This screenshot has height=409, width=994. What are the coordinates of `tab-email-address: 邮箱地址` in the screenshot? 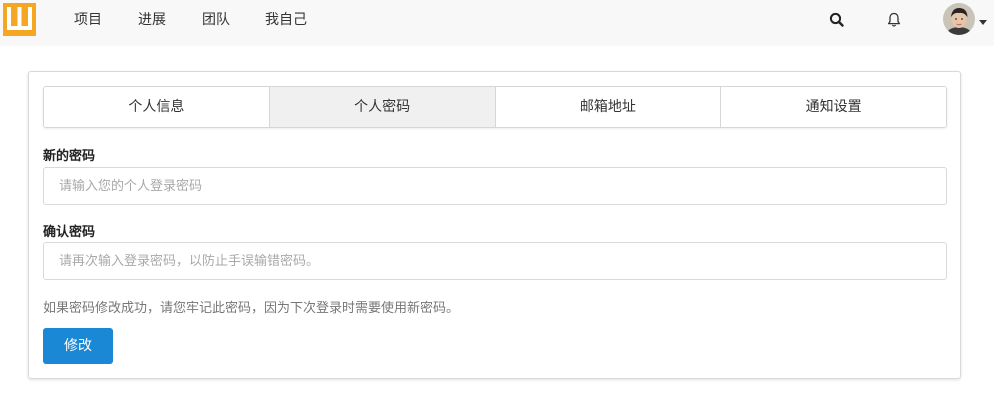 It's located at (607, 107).